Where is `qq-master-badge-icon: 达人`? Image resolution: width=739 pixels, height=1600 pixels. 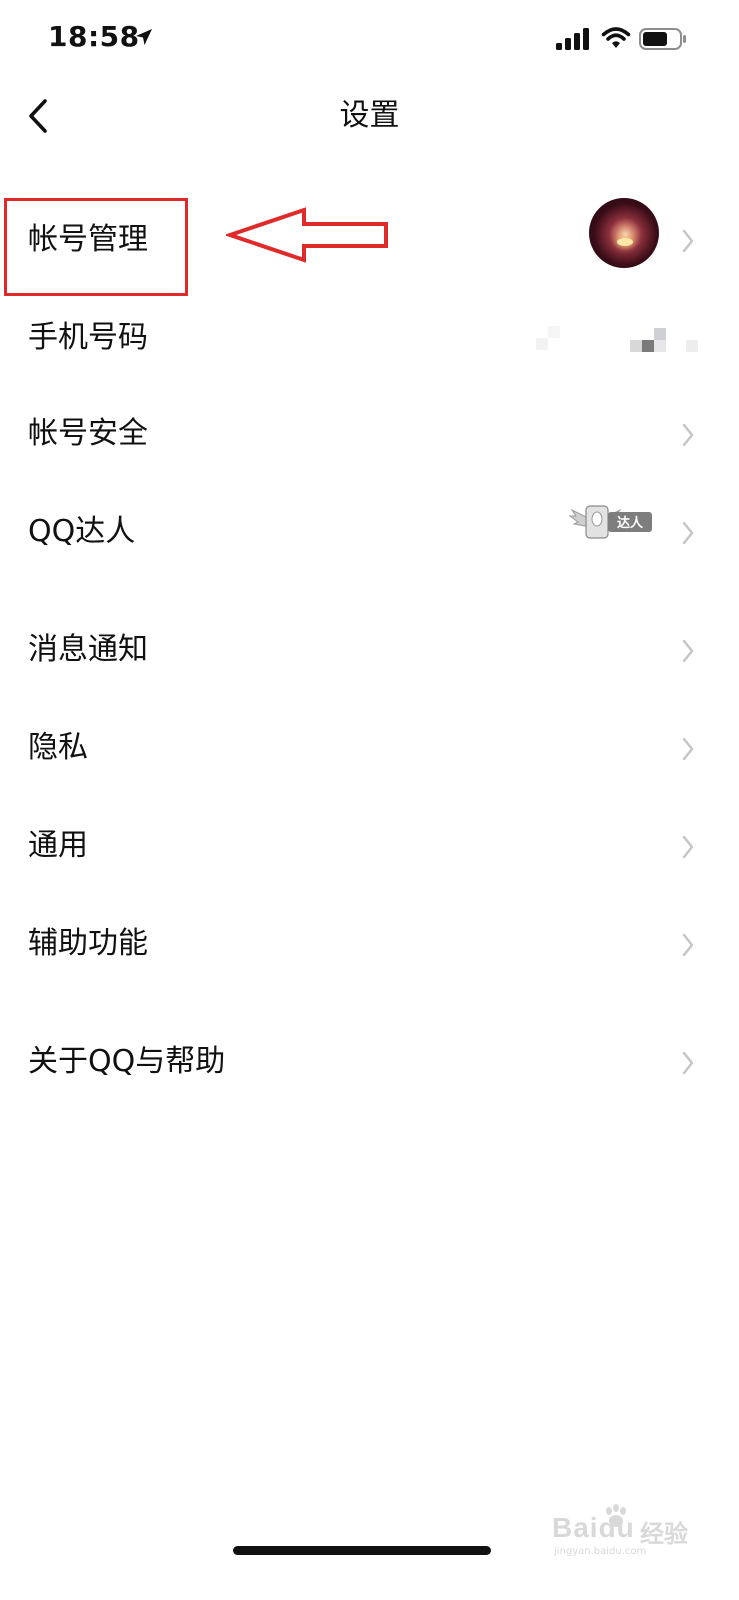 qq-master-badge-icon: 达人 is located at coordinates (610, 522).